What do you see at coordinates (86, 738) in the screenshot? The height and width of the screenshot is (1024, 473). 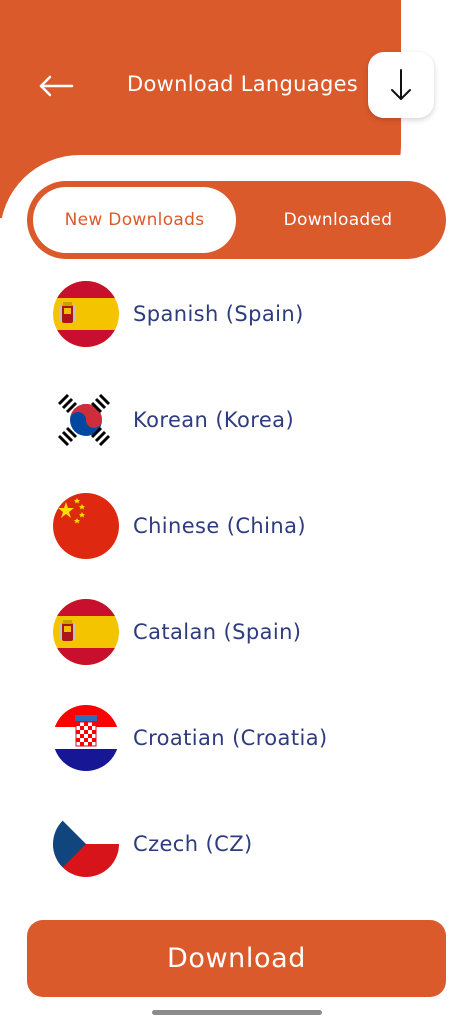 I see `croatia-flag-icon` at bounding box center [86, 738].